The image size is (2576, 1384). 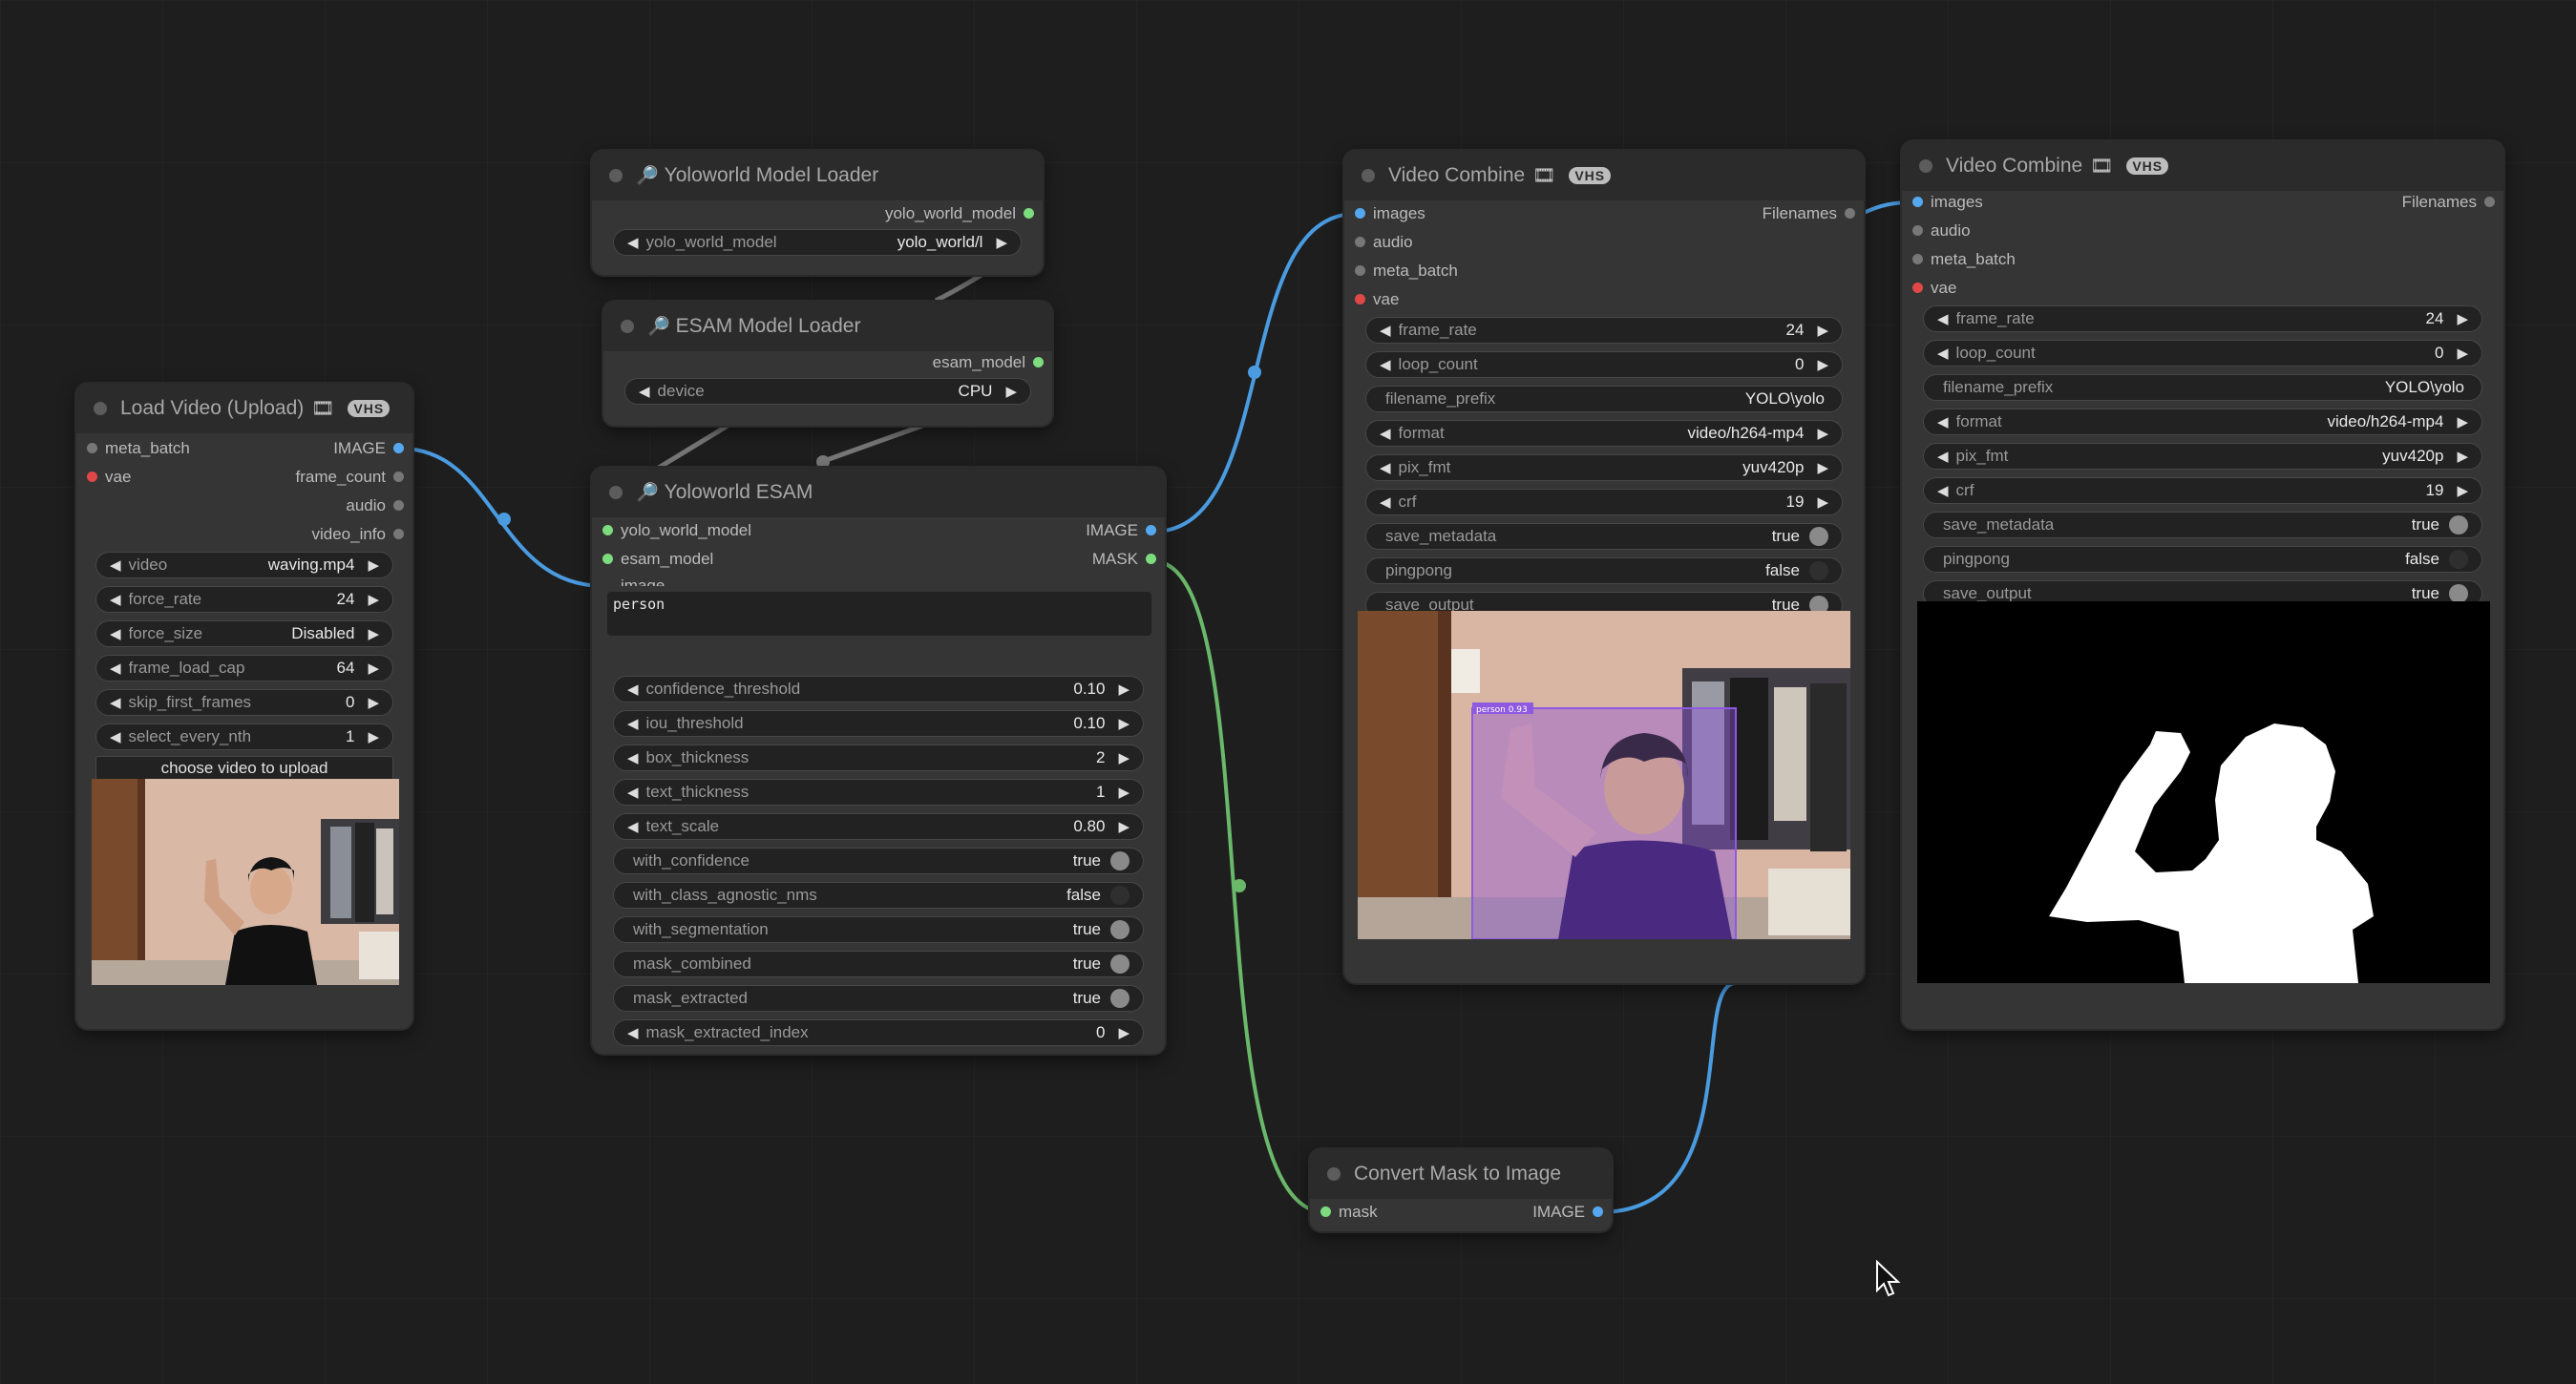 I want to click on input-esam-model: esam_model, so click(x=657, y=559).